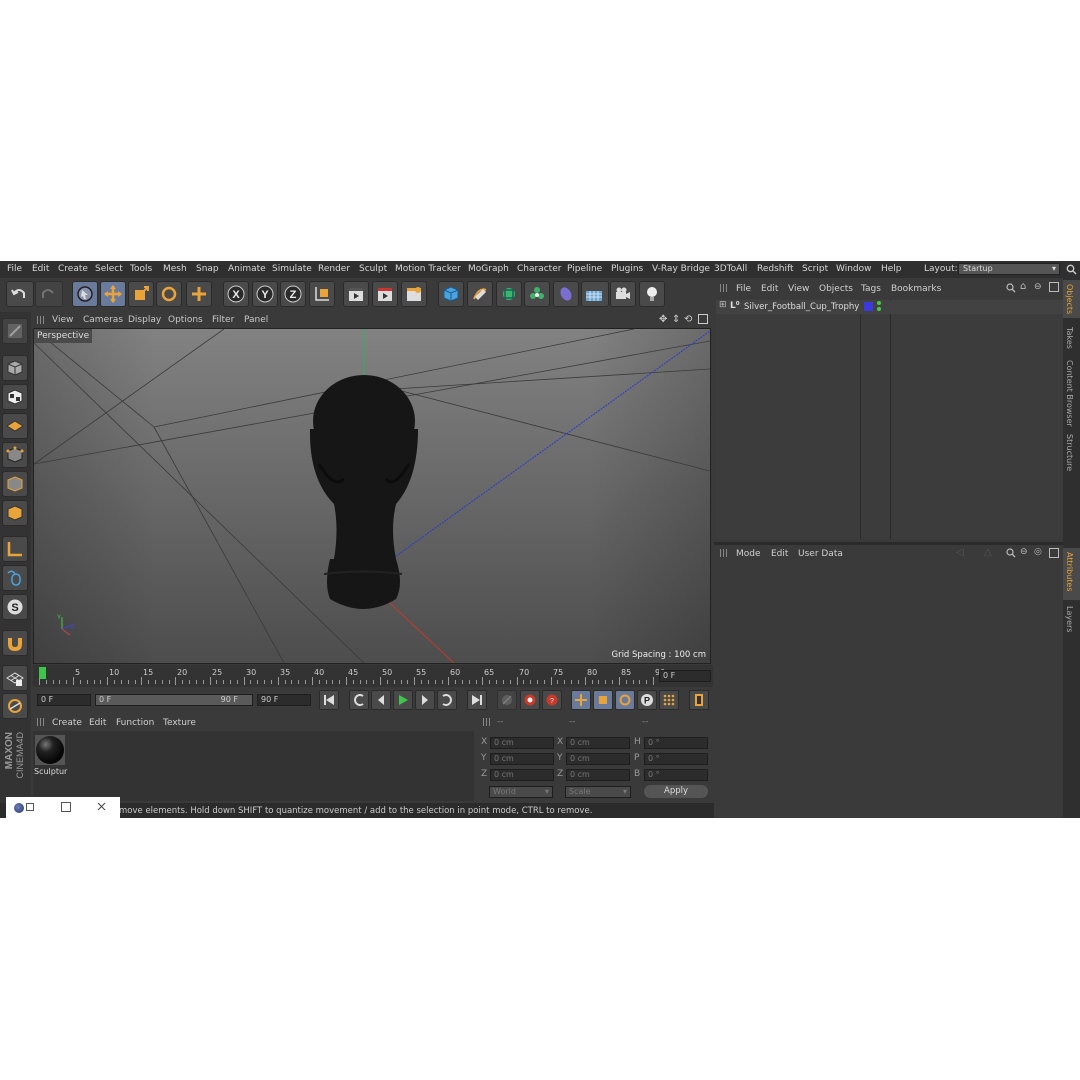 Image resolution: width=1080 pixels, height=1080 pixels. Describe the element at coordinates (522, 743) in the screenshot. I see `position-x-field: 0 cm` at that location.